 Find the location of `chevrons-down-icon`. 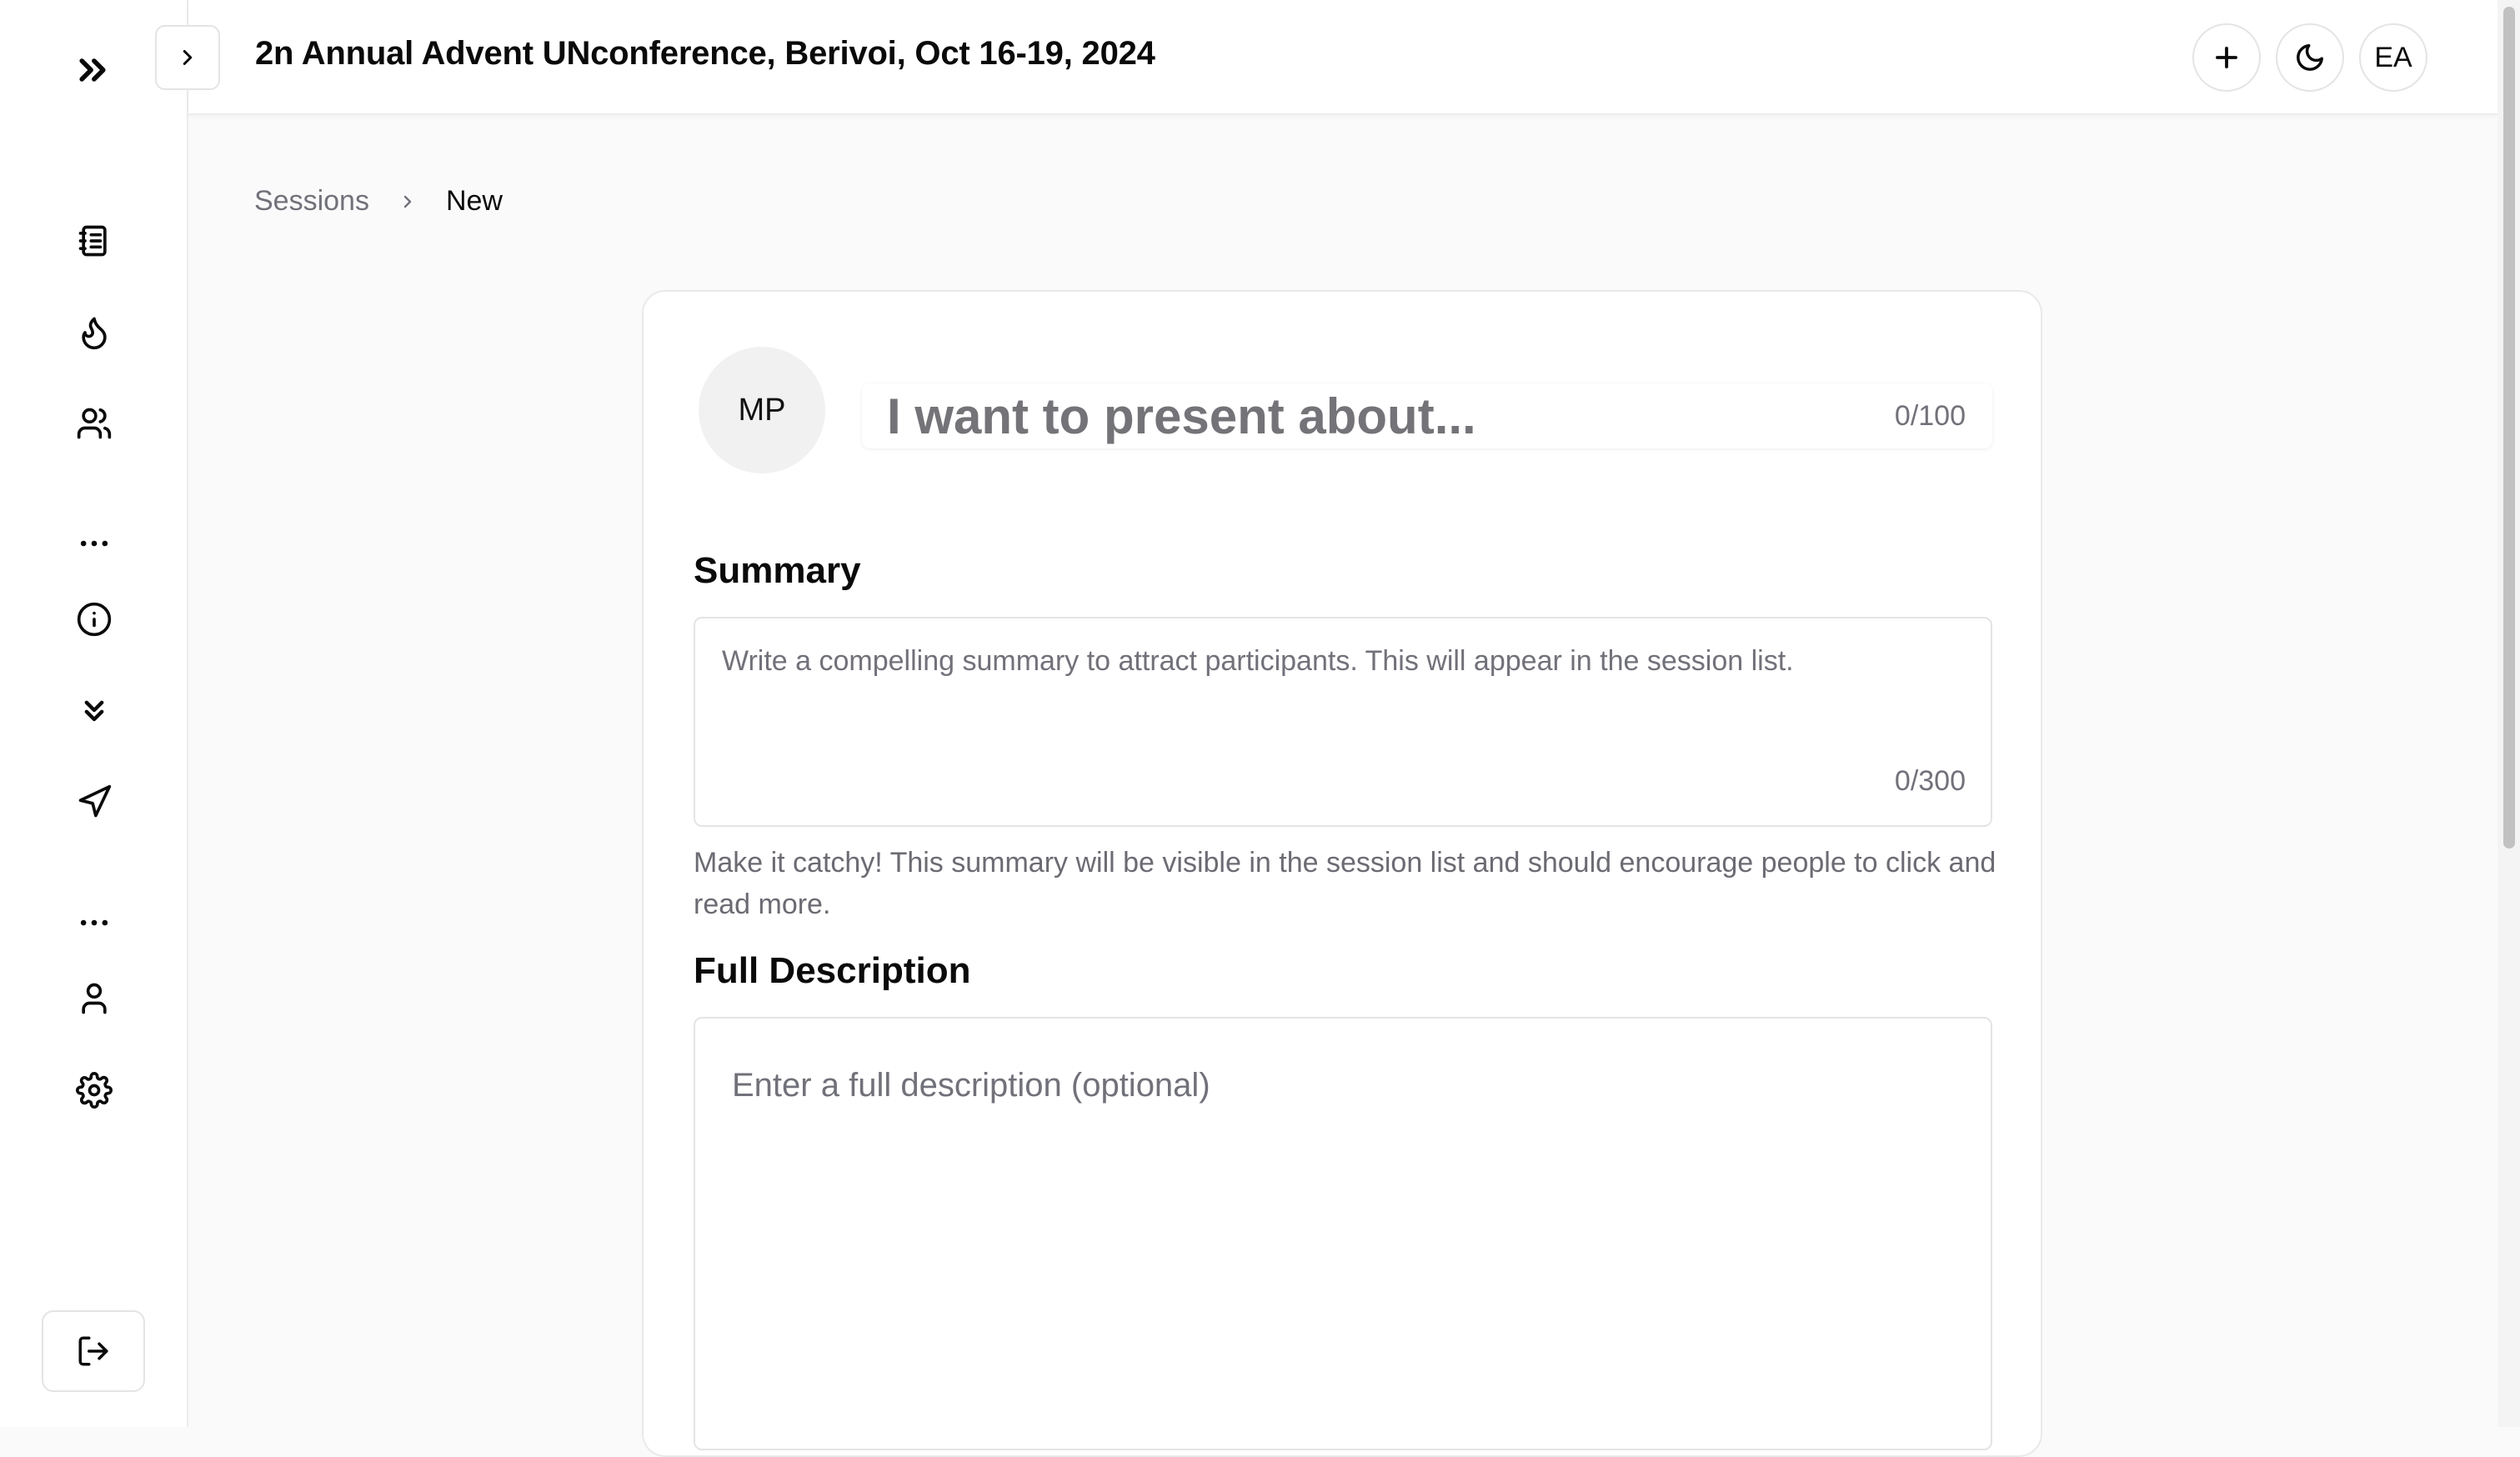

chevrons-down-icon is located at coordinates (94, 710).